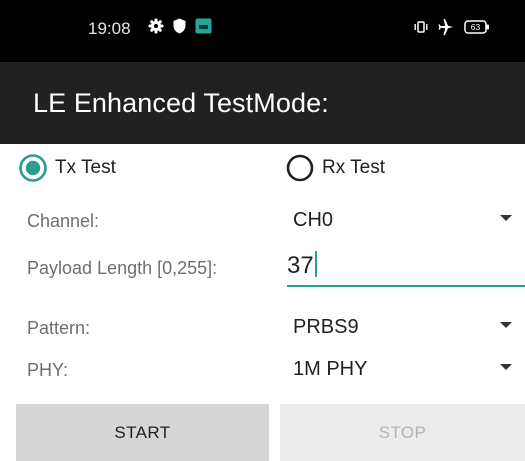  I want to click on payload-length-label: Payload Length [0,255]:, so click(122, 268).